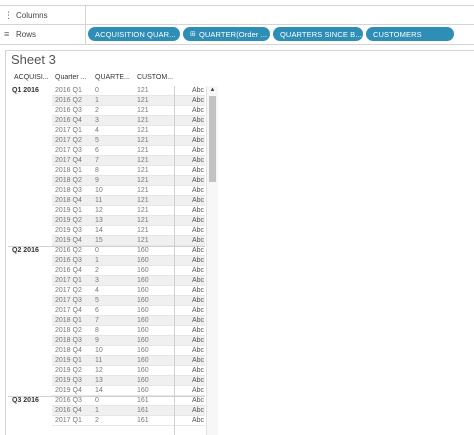  What do you see at coordinates (212, 260) in the screenshot?
I see `vertical-scrollbar: ▲` at bounding box center [212, 260].